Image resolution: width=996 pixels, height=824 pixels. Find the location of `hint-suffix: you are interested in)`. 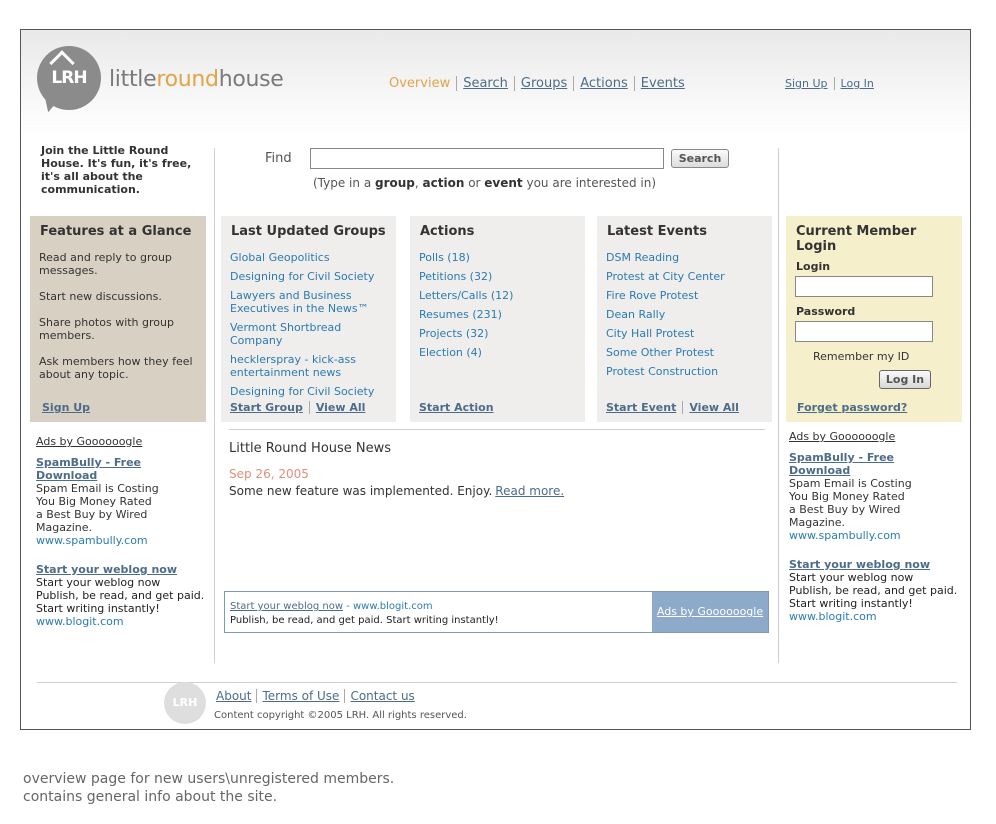

hint-suffix: you are interested in) is located at coordinates (589, 183).